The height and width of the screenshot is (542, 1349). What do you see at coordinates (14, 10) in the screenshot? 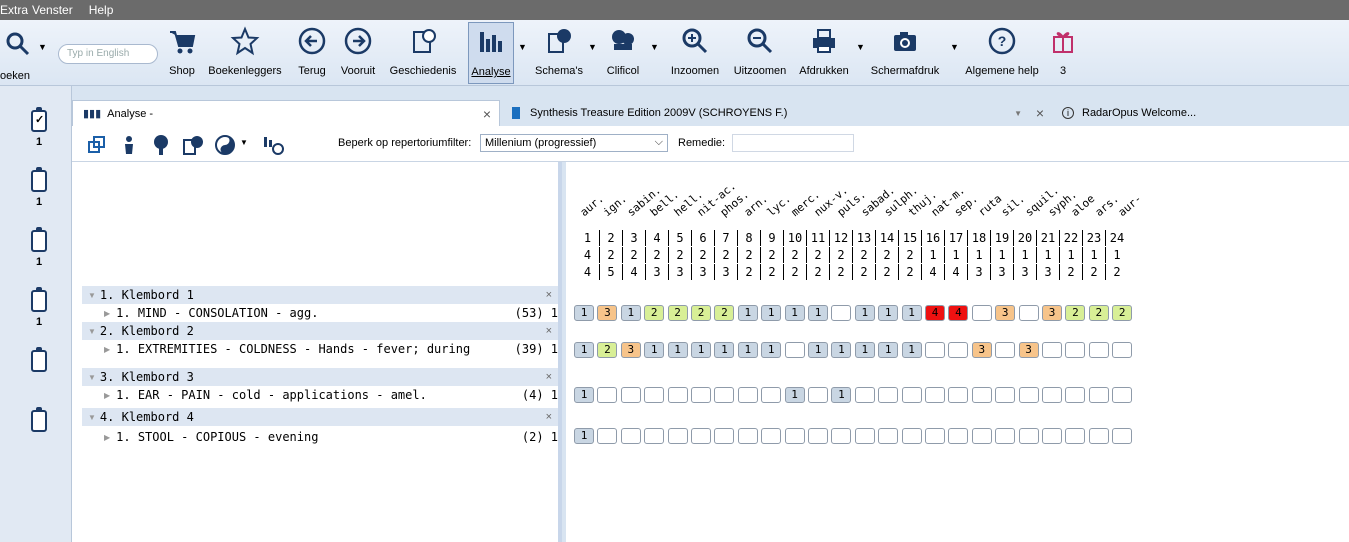
I see `menu-item-extra: Extra` at bounding box center [14, 10].